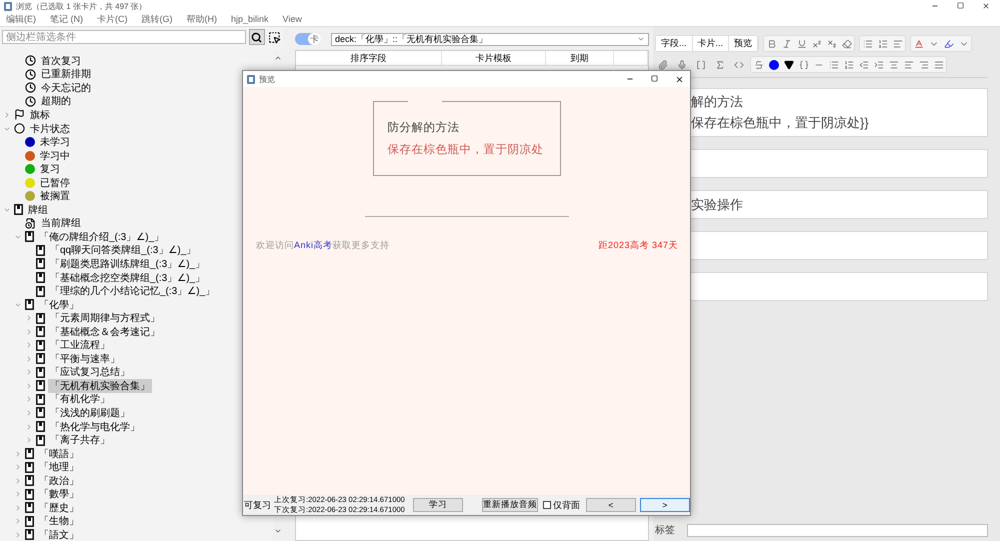 The height and width of the screenshot is (541, 1000). I want to click on sidebar-item: 「政治」, so click(59, 481).